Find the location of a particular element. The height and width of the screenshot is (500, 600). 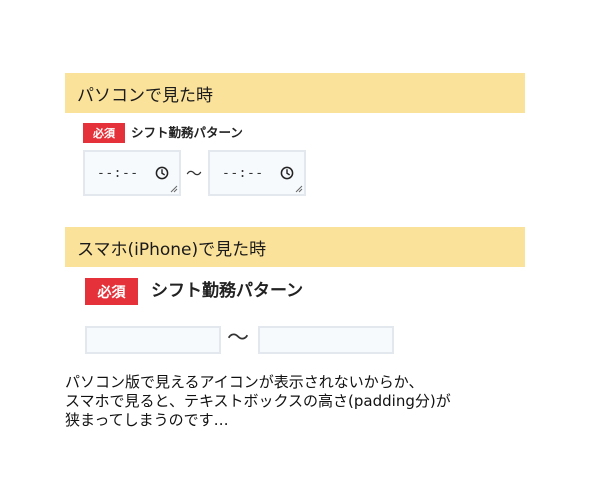

end-time-value: --:-- is located at coordinates (243, 173).